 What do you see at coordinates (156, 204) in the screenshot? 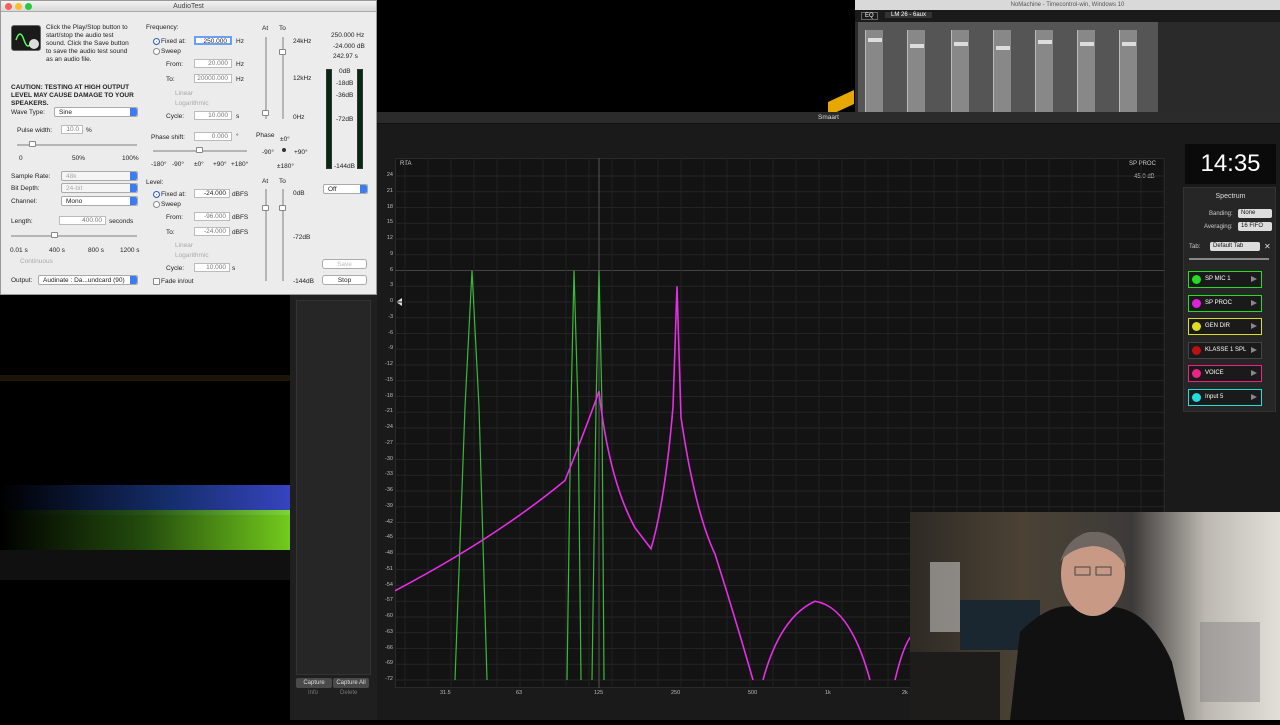
I see `level-sweep-radio` at bounding box center [156, 204].